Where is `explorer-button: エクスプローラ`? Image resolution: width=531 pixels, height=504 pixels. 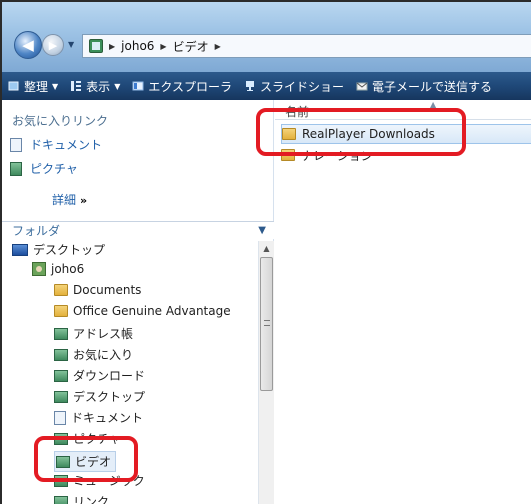
explorer-button: エクスプローラ is located at coordinates (182, 86).